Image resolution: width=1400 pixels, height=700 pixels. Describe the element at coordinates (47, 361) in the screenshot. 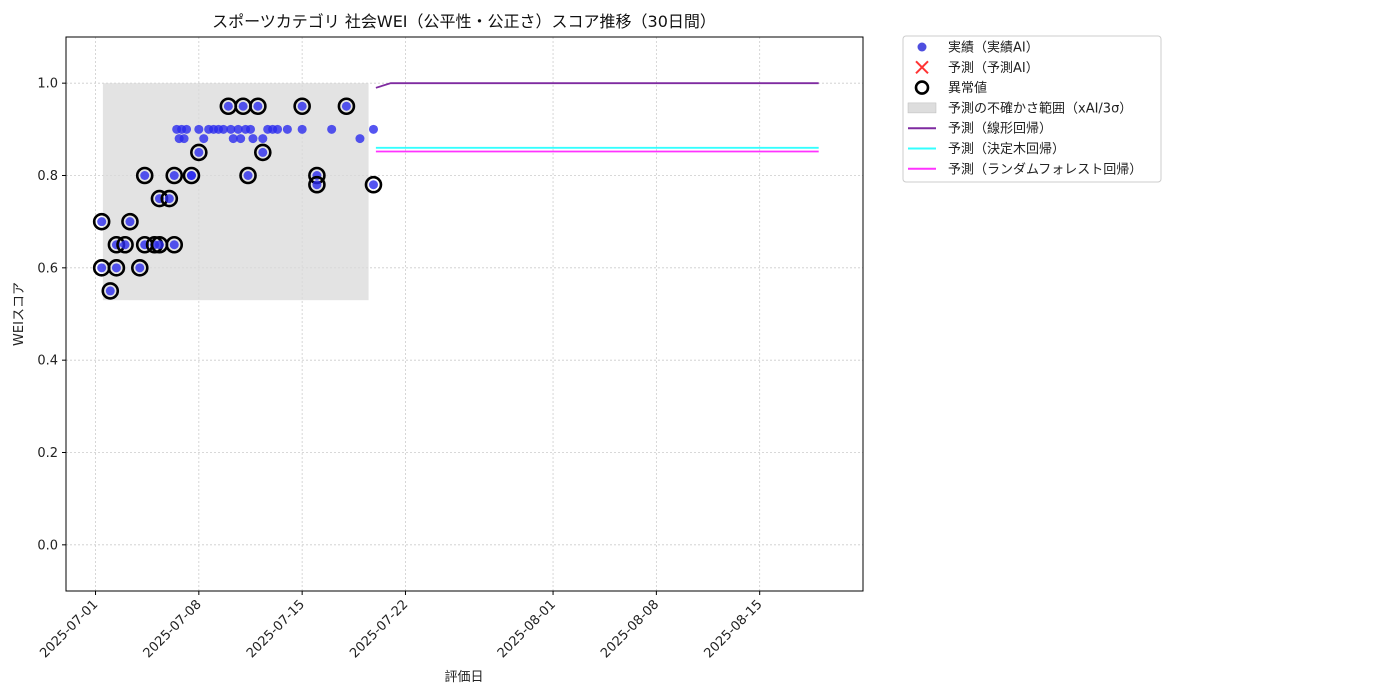

I see `y-tick-label: 0.4` at that location.